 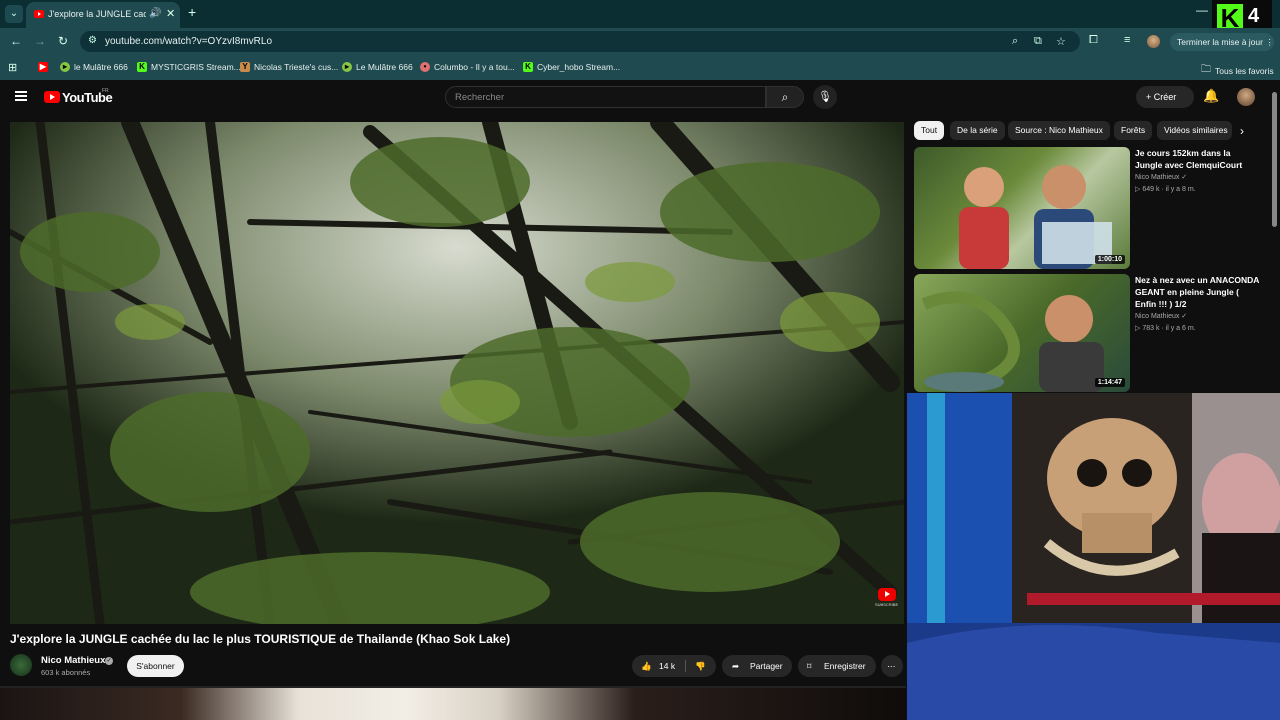 What do you see at coordinates (192, 12) in the screenshot?
I see `new-tab-plus-icon: +` at bounding box center [192, 12].